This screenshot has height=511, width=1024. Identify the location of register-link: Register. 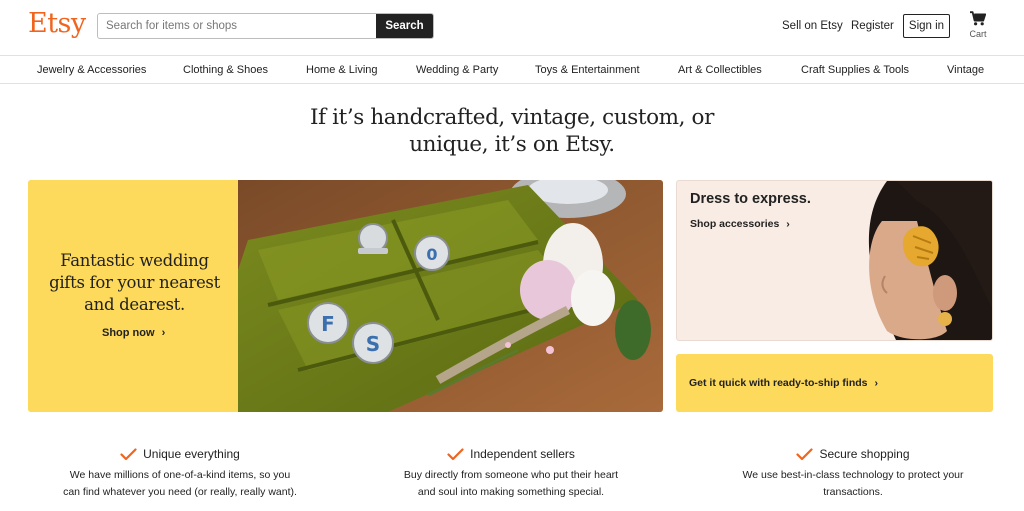
(872, 26).